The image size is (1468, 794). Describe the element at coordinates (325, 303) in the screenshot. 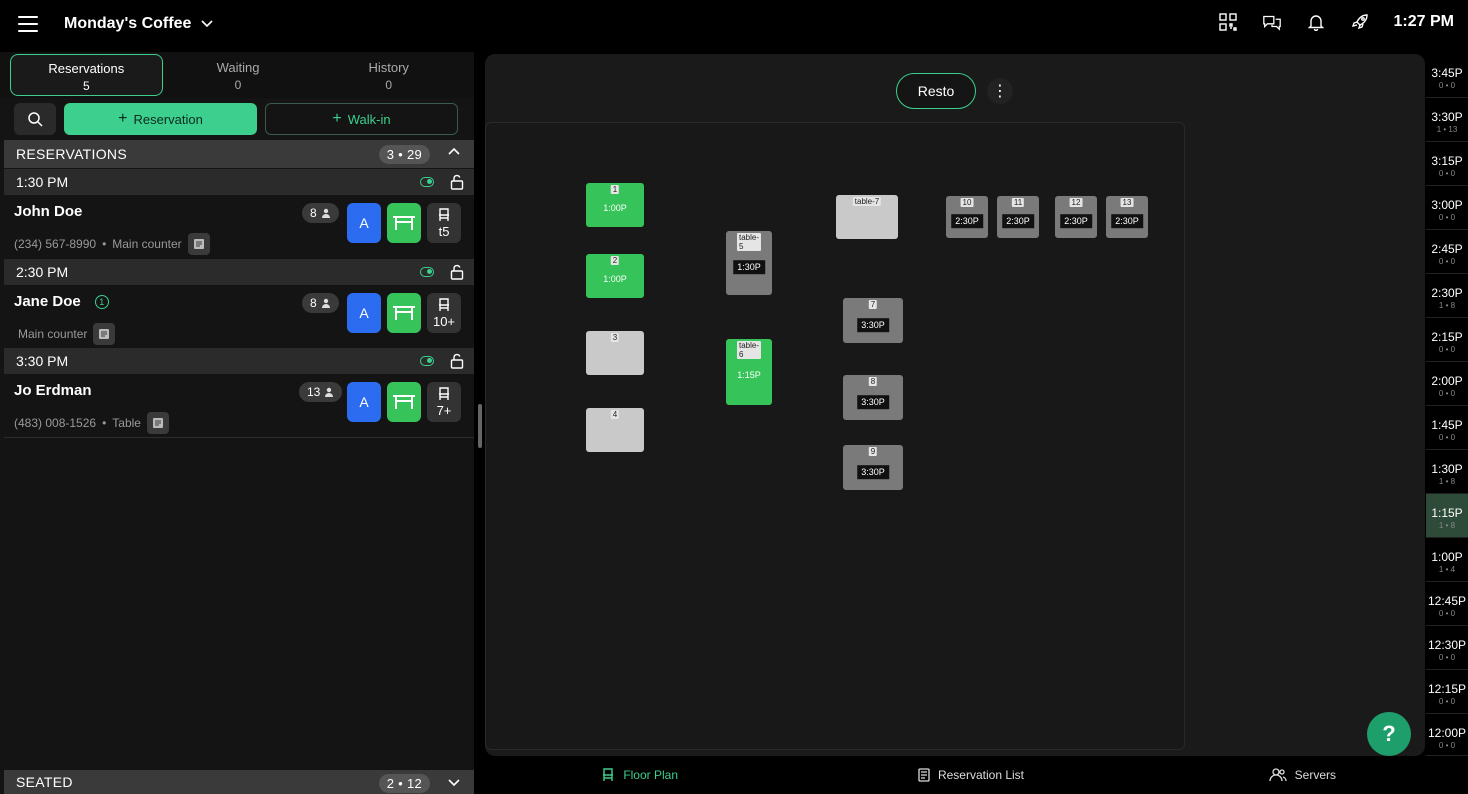

I see `person-icon` at that location.